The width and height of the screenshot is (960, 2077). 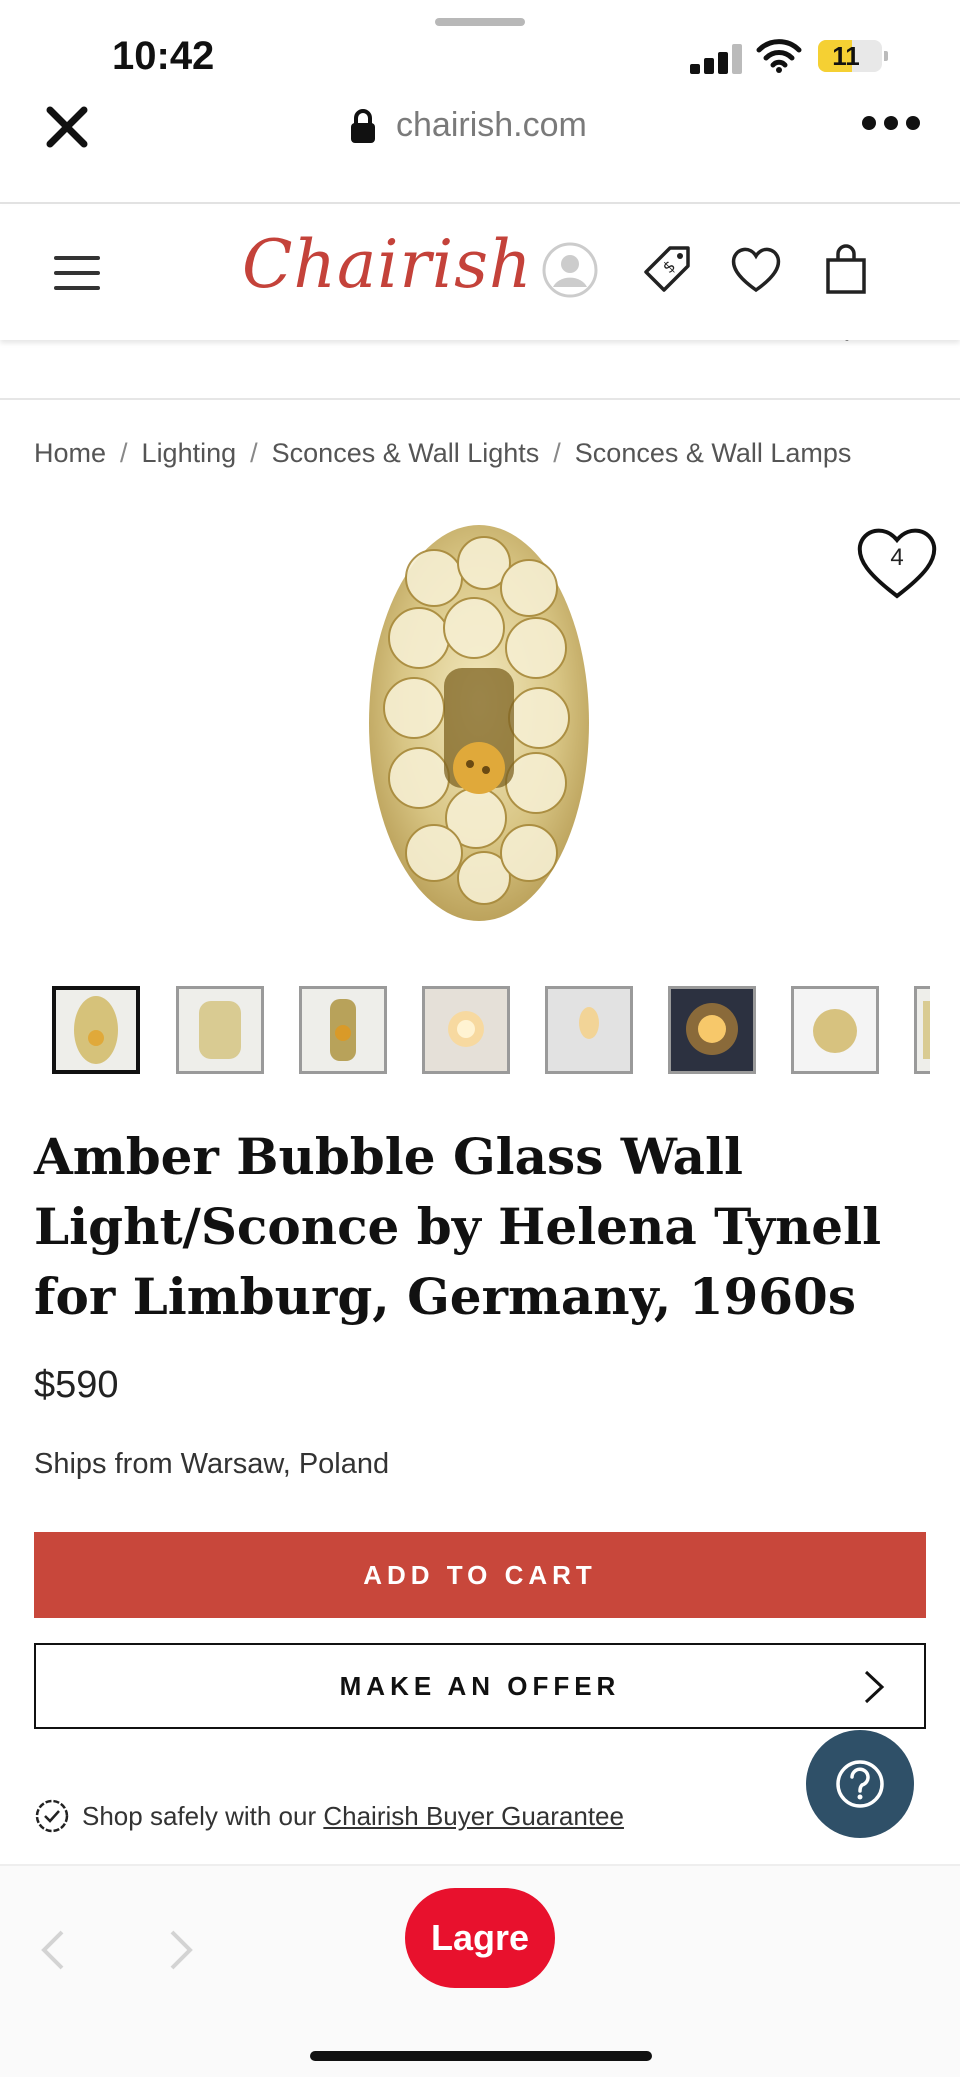 I want to click on forward-arrow-icon, so click(x=181, y=1950).